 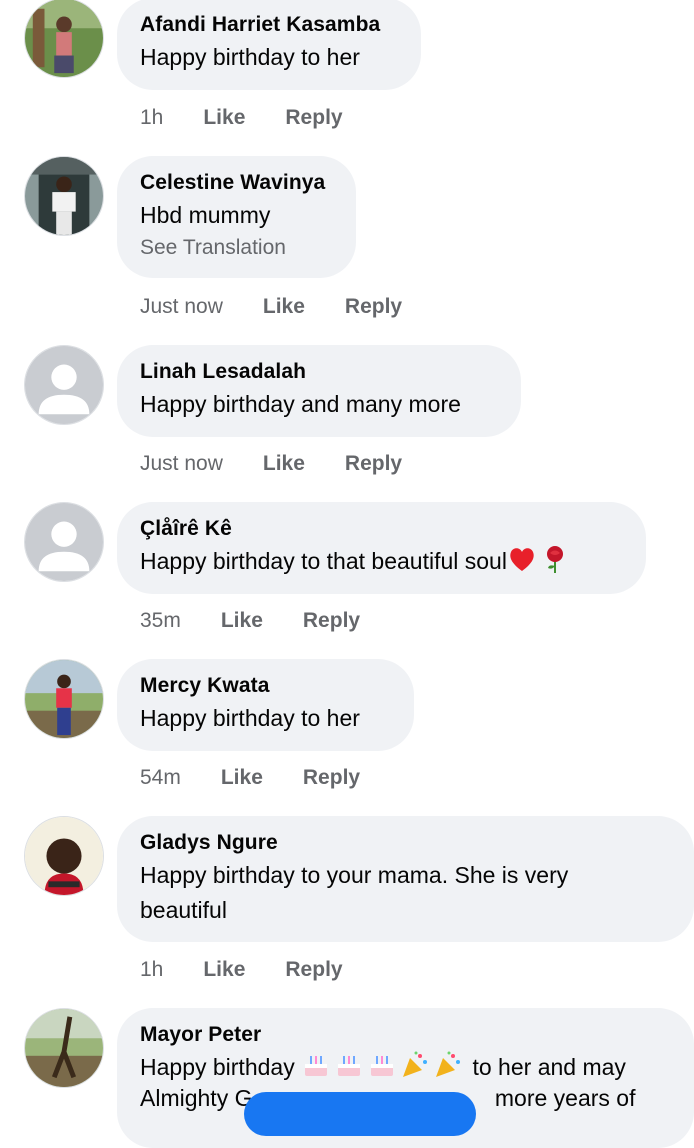 What do you see at coordinates (354, 875) in the screenshot?
I see `comment-text-line: Happy birthday to your mama. She is very` at bounding box center [354, 875].